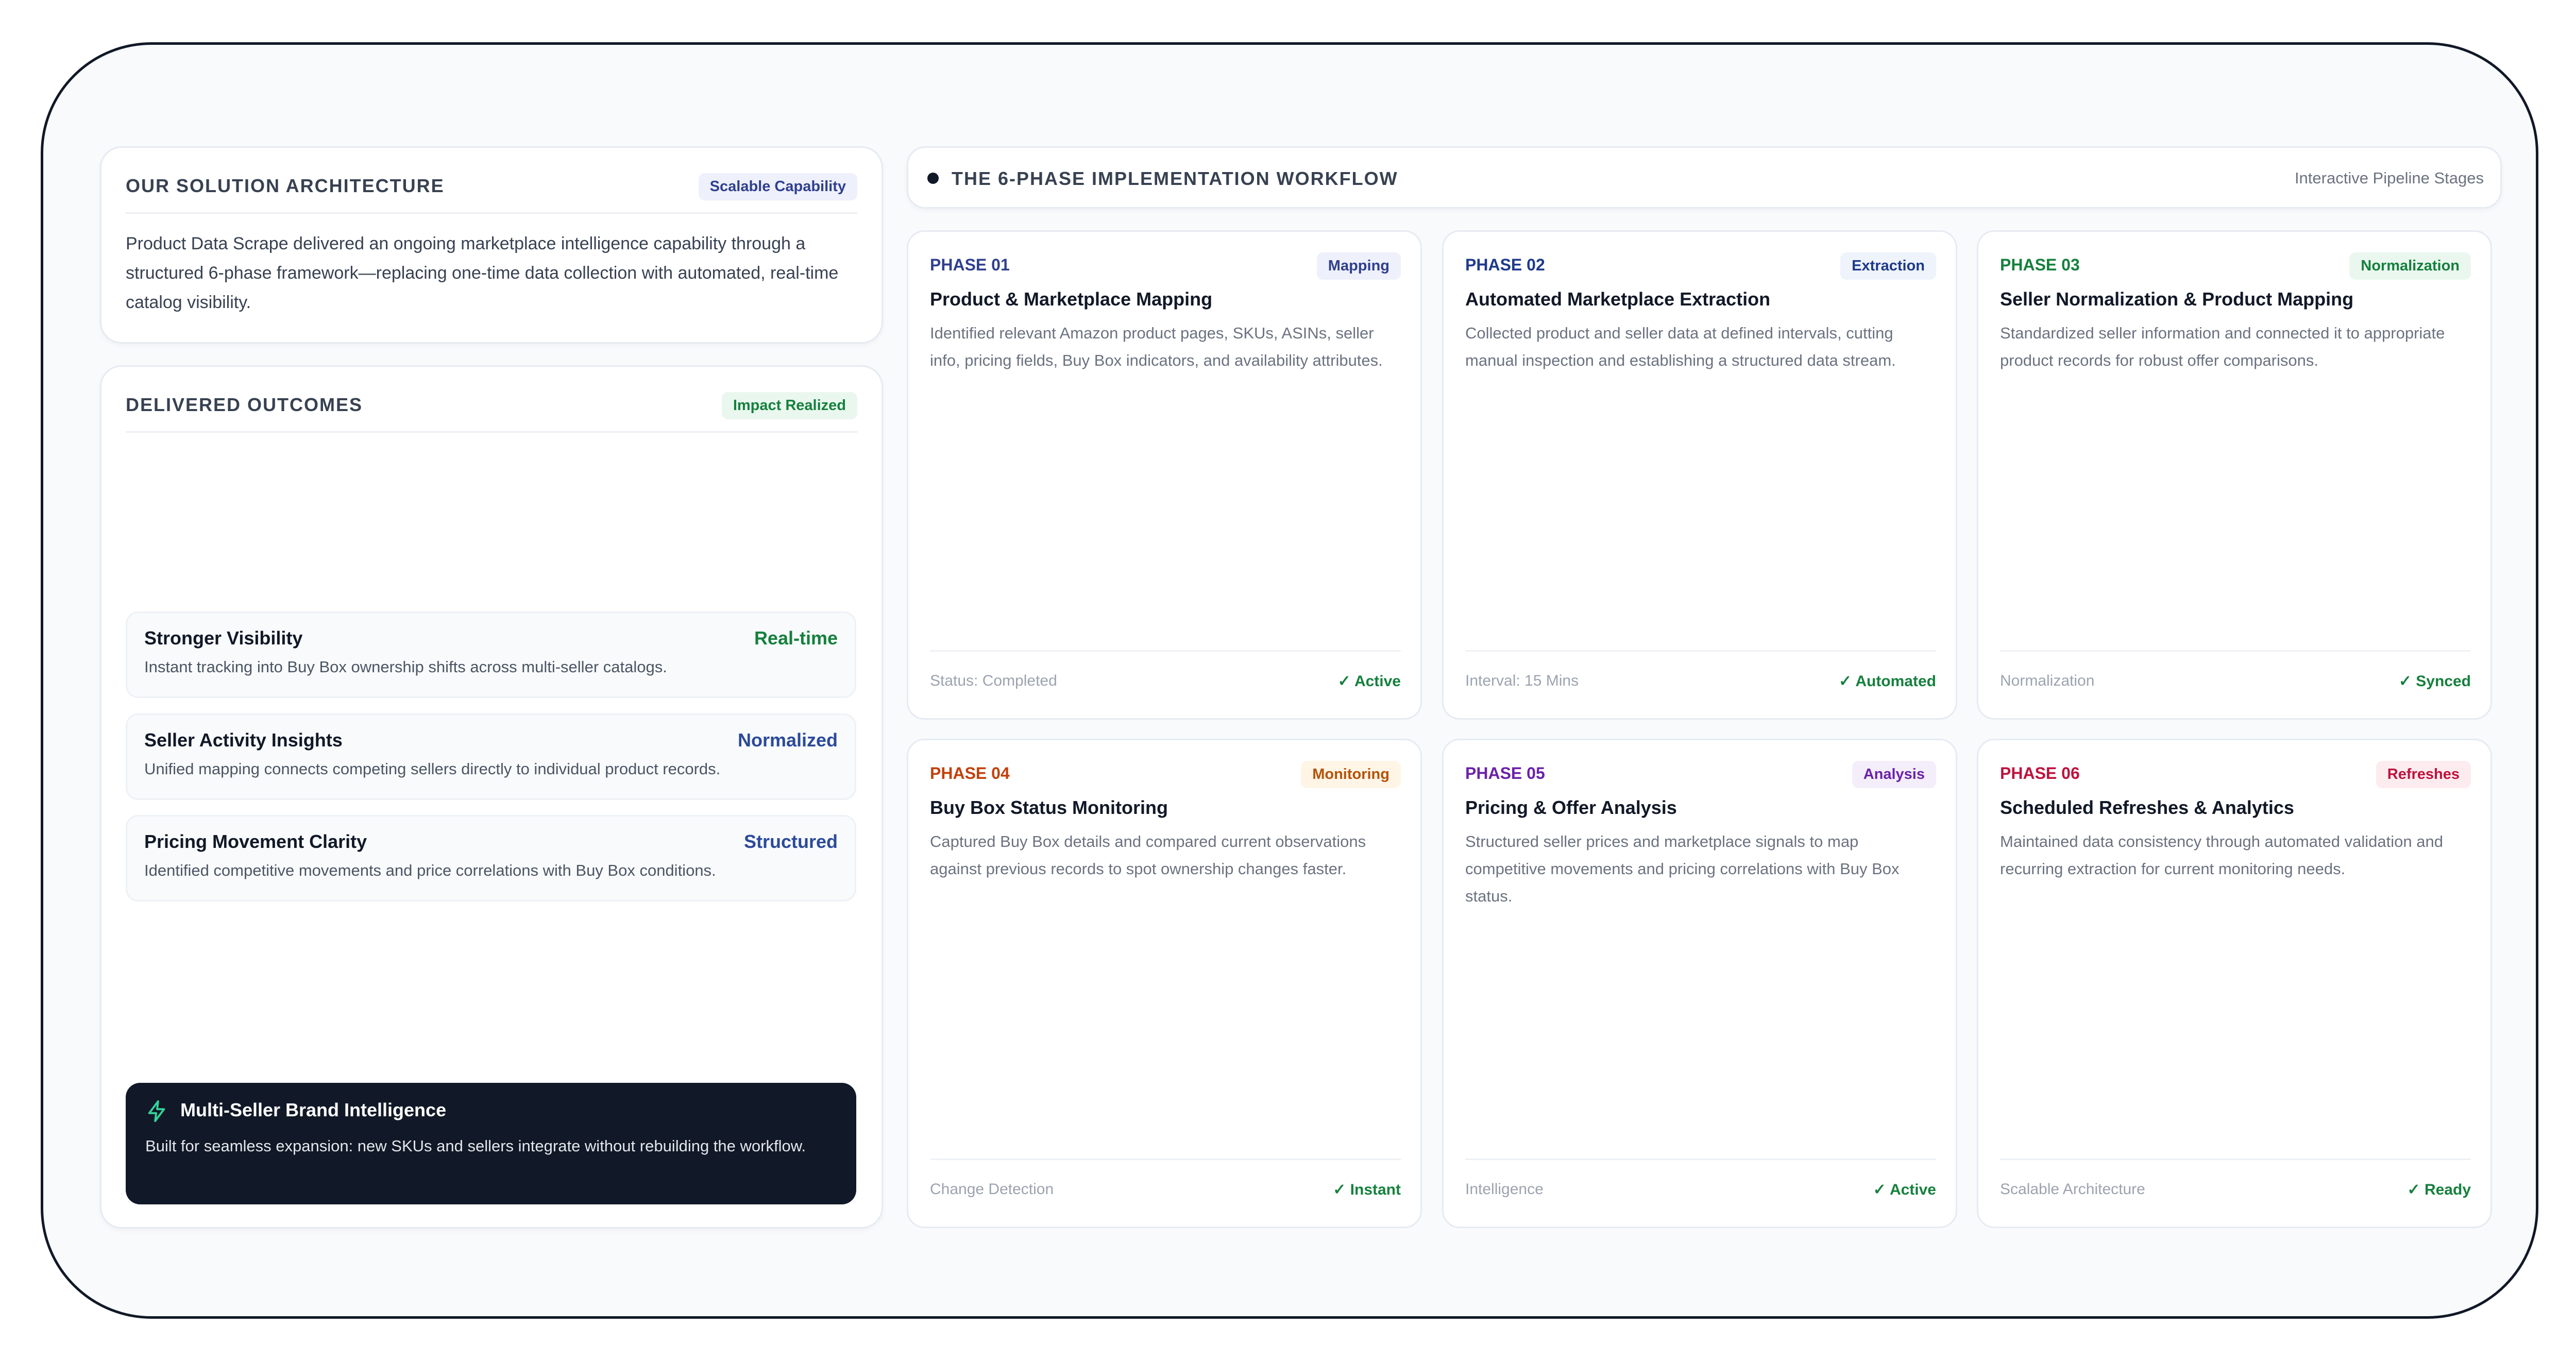  I want to click on phase-badge: Refreshes, so click(2423, 774).